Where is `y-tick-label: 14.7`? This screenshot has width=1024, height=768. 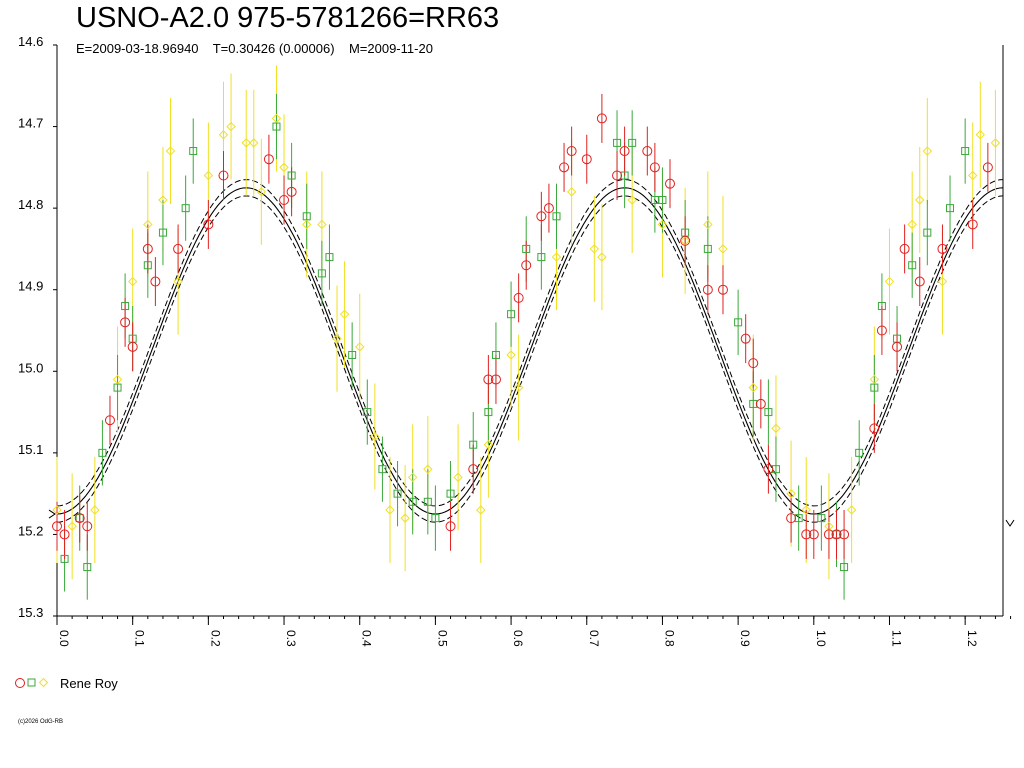
y-tick-label: 14.7 is located at coordinates (30, 123).